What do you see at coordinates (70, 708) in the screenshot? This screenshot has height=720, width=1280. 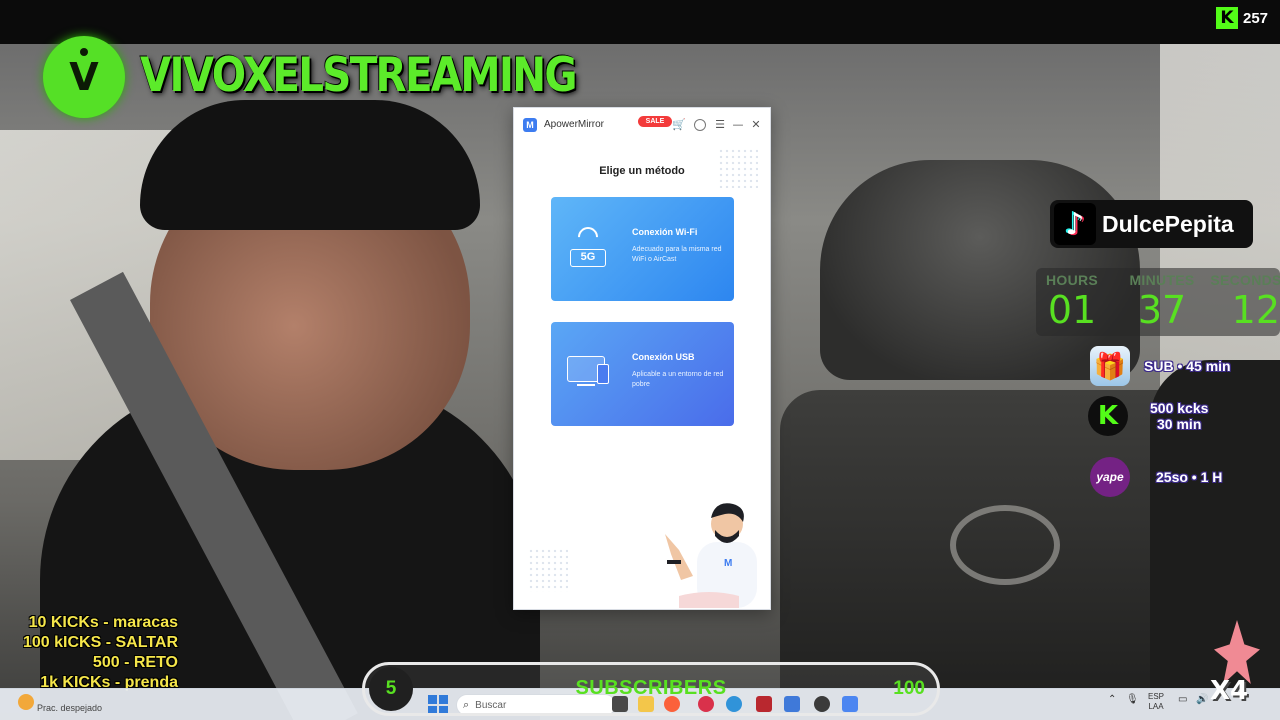 I see `weather-condition: Prac. despejado` at bounding box center [70, 708].